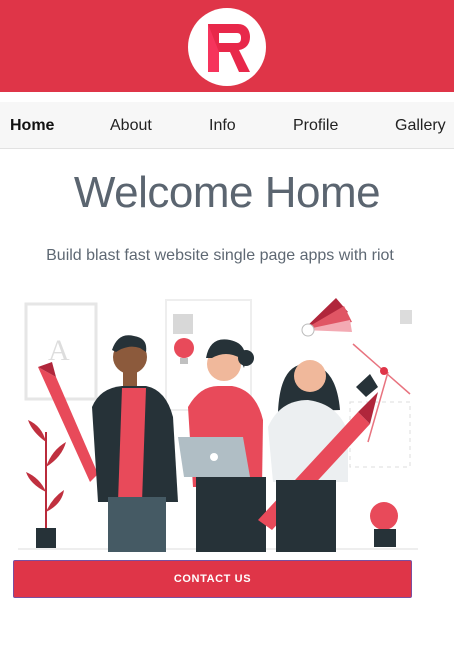 This screenshot has height=659, width=454. What do you see at coordinates (59, 350) in the screenshot?
I see `svg-text: A` at bounding box center [59, 350].